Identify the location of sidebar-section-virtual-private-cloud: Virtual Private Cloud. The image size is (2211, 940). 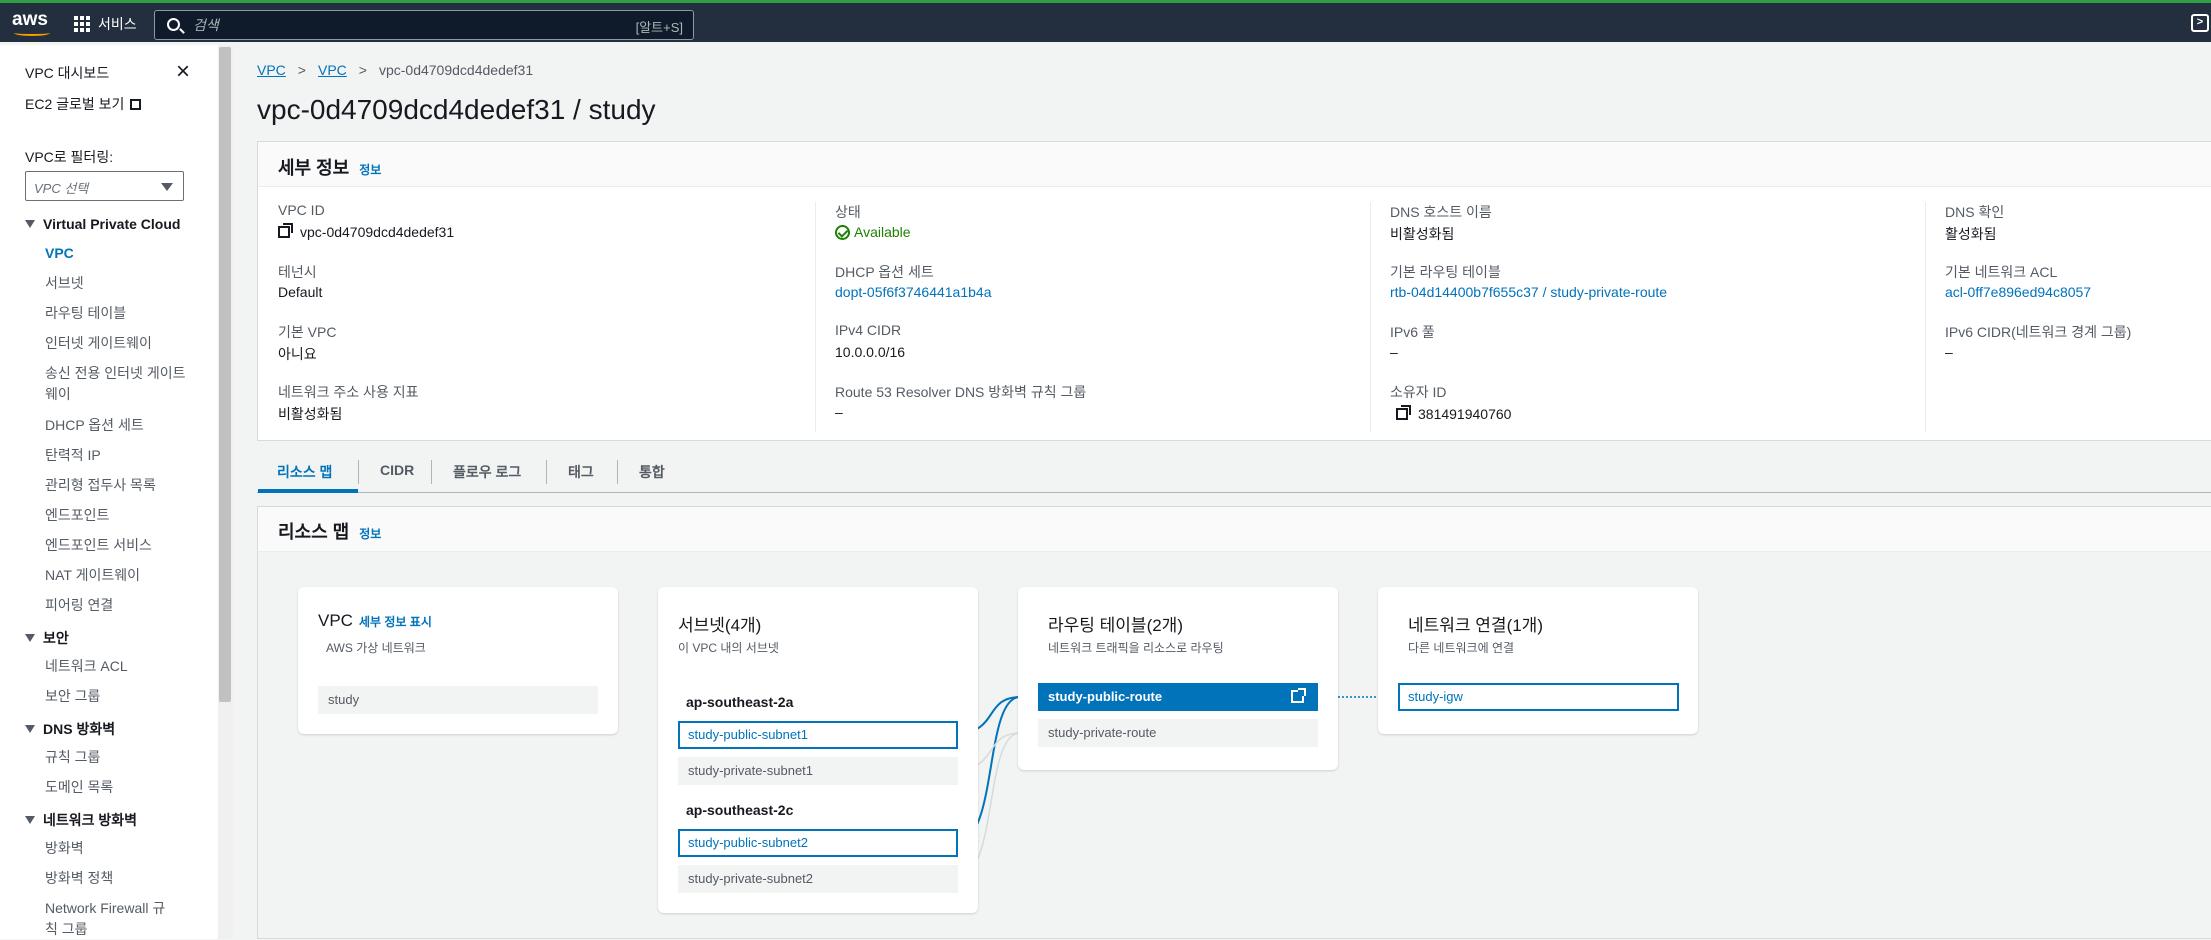
(102, 224).